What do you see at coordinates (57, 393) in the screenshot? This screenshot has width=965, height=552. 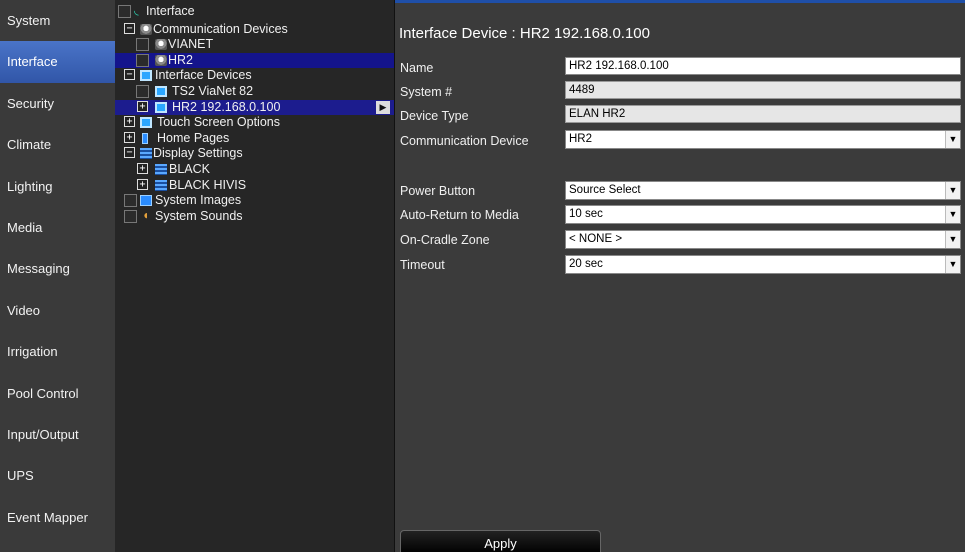 I see `nav-item-pool-control: Pool Control` at bounding box center [57, 393].